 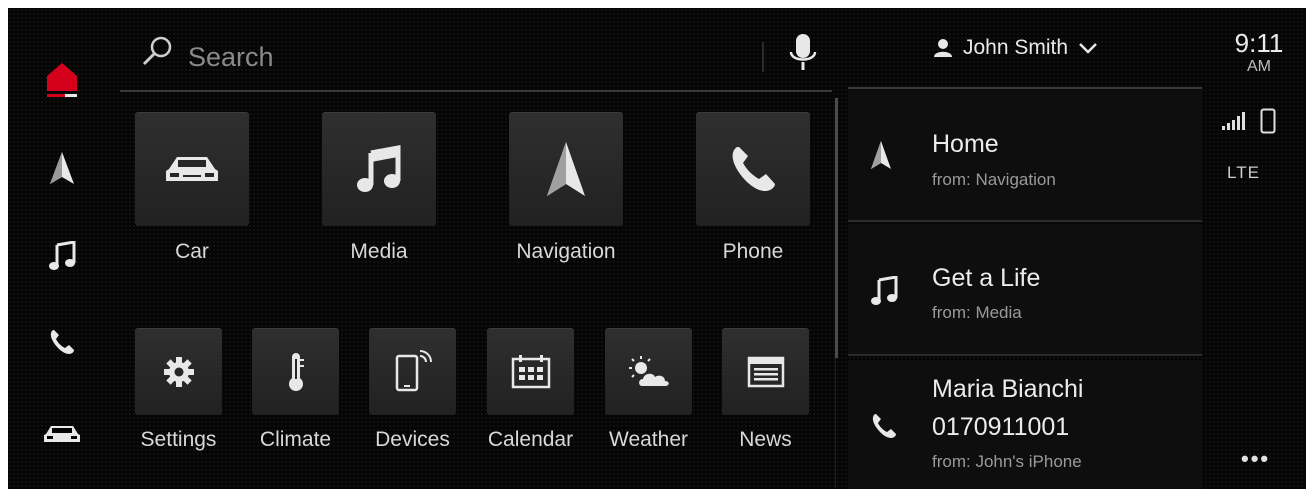 I want to click on panel-divider, so click(x=835, y=423).